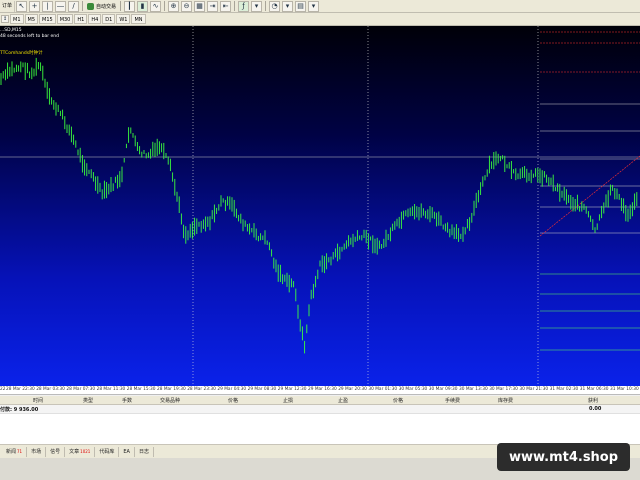 The width and height of the screenshot is (640, 480). Describe the element at coordinates (595, 409) in the screenshot. I see `profit-total: 0.00` at that location.